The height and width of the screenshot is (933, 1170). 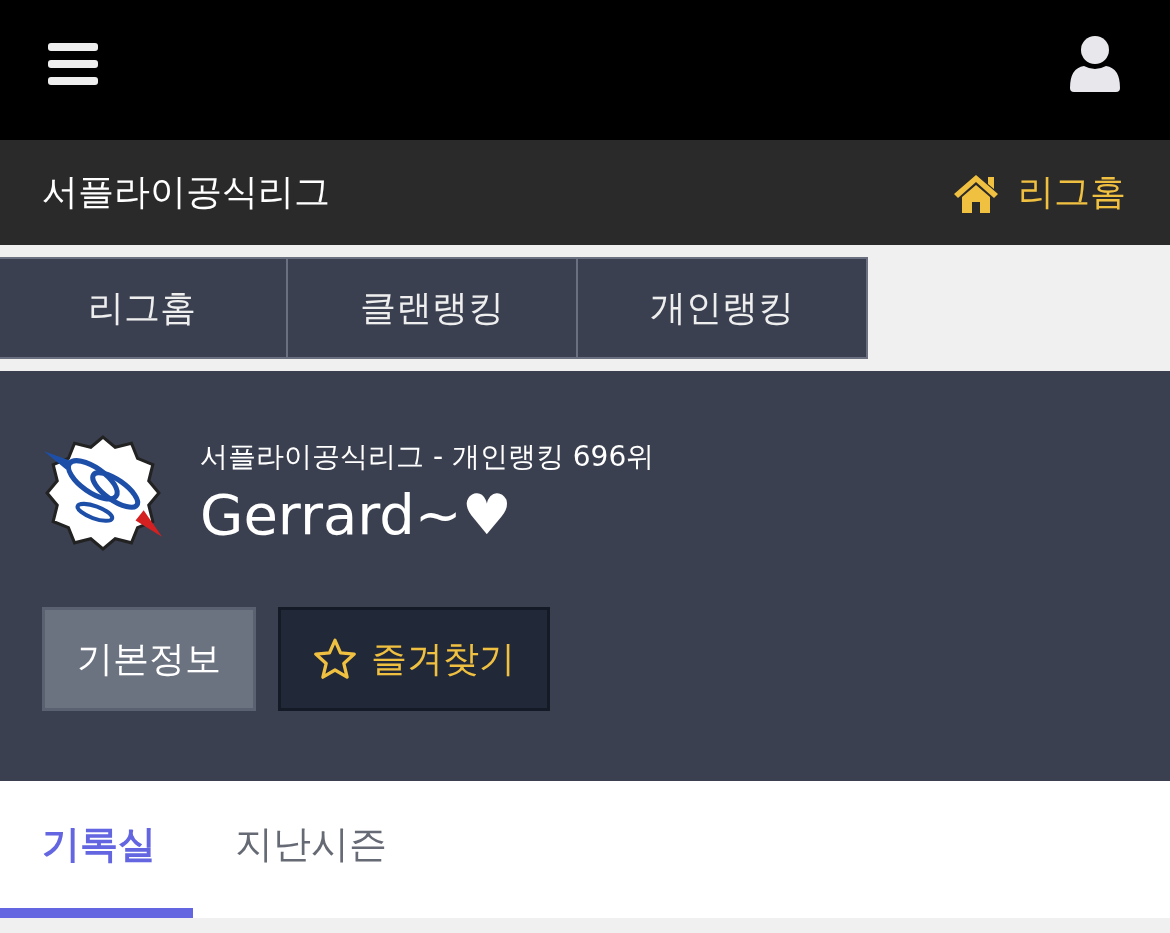 I want to click on menu-icon, so click(x=73, y=64).